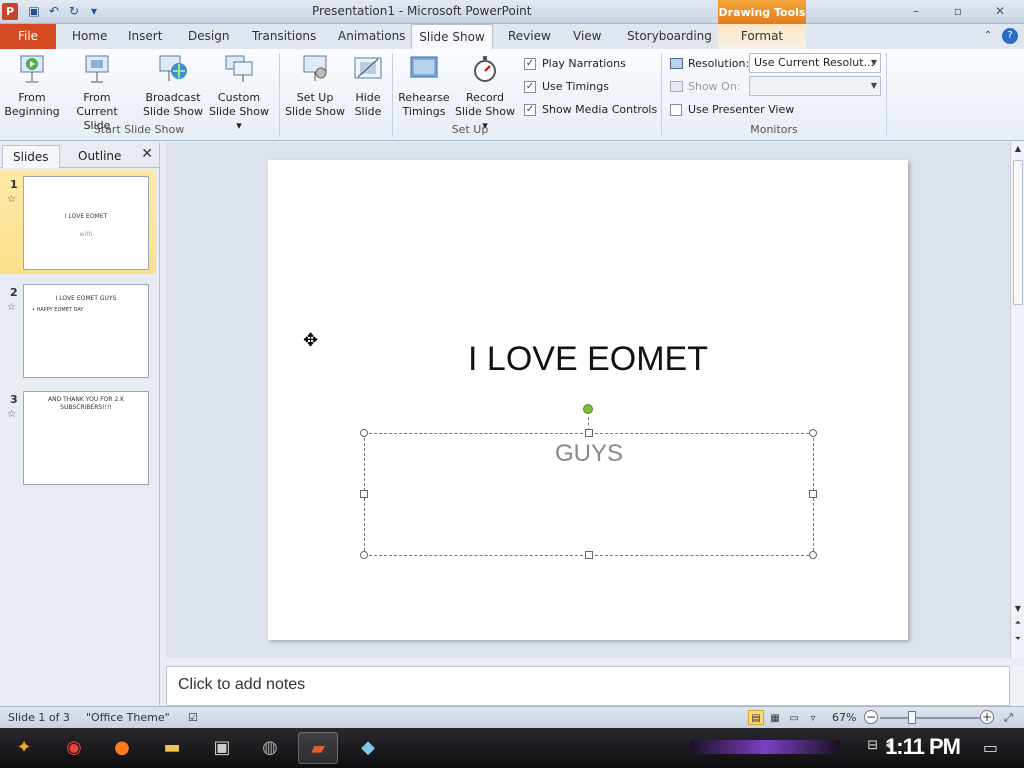  I want to click on undo-icon: ↶, so click(54, 11).